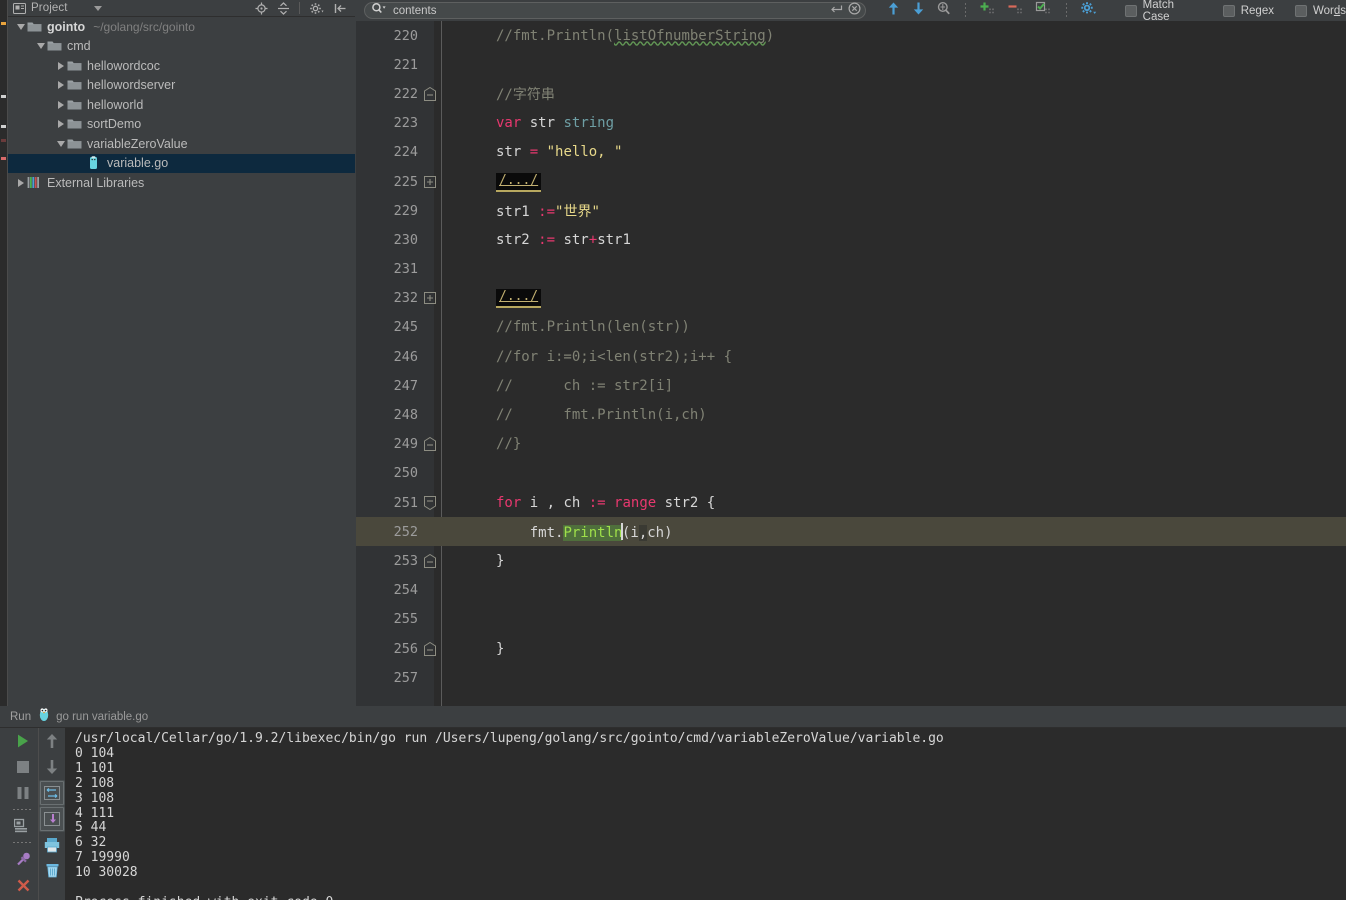 Image resolution: width=1346 pixels, height=900 pixels. Describe the element at coordinates (851, 532) in the screenshot. I see `editor-line: 252 fmt.Println(i,ch)` at that location.